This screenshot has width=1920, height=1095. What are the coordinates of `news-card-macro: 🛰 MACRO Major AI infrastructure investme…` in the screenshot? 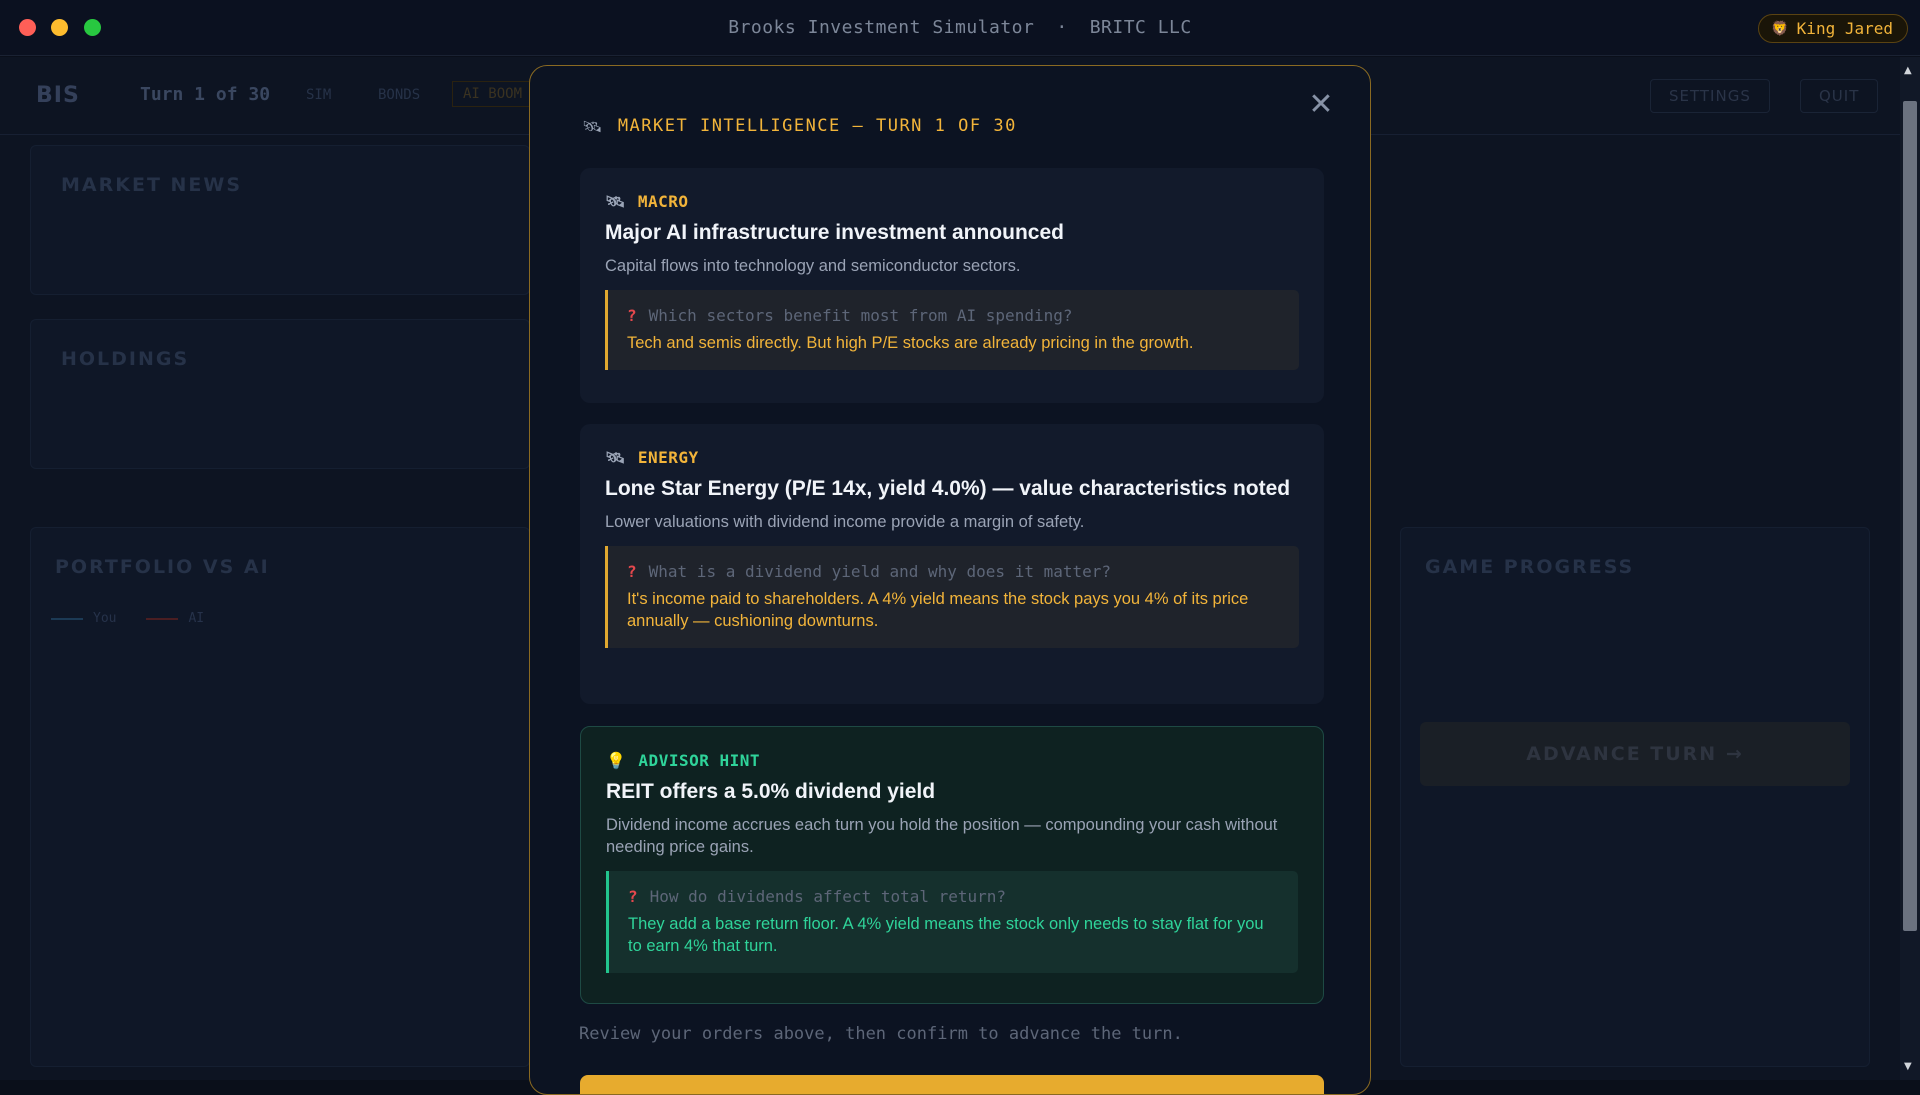 It's located at (952, 285).